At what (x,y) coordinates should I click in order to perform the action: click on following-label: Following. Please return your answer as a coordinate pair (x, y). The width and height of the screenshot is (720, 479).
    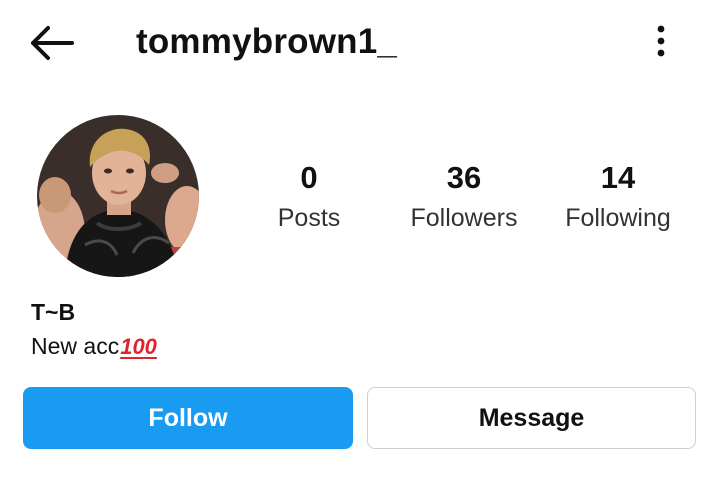
    Looking at the image, I should click on (618, 218).